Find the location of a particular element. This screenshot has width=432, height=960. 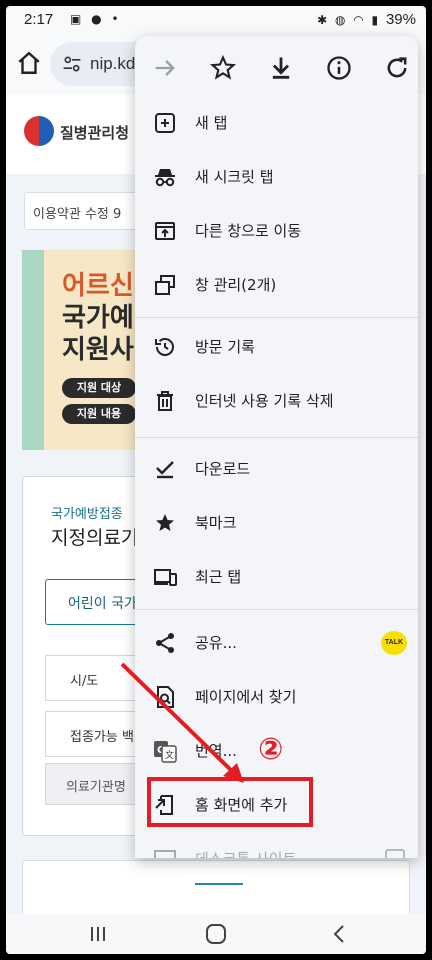

clinic-name-placeholder: 의료기관명 is located at coordinates (96, 787).